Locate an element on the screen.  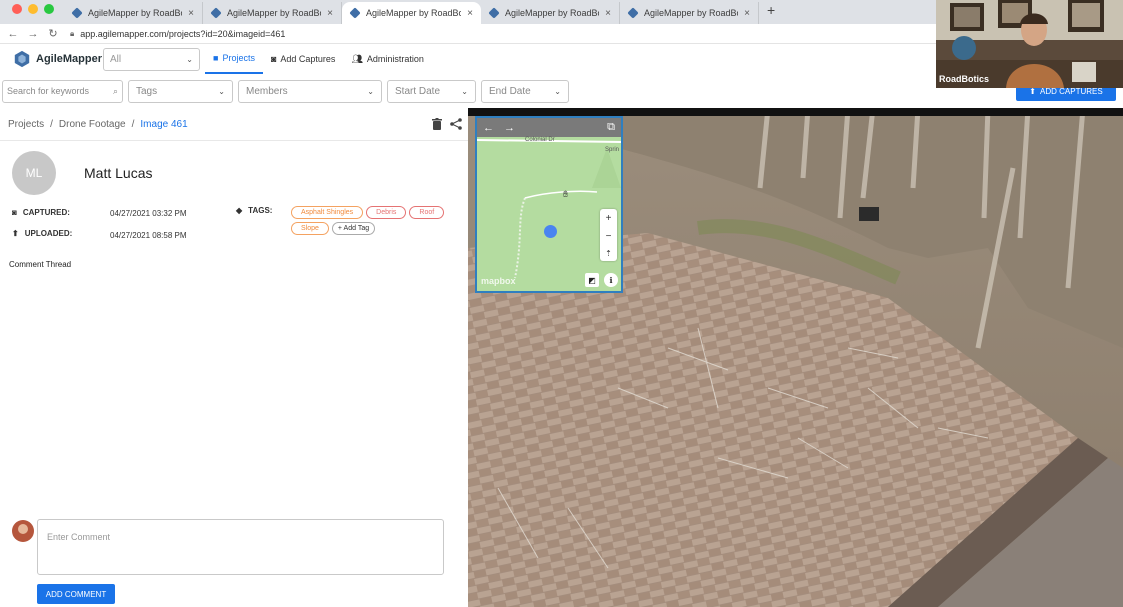
captured-value: 04/27/2021 03:32 PM is located at coordinates (148, 213).